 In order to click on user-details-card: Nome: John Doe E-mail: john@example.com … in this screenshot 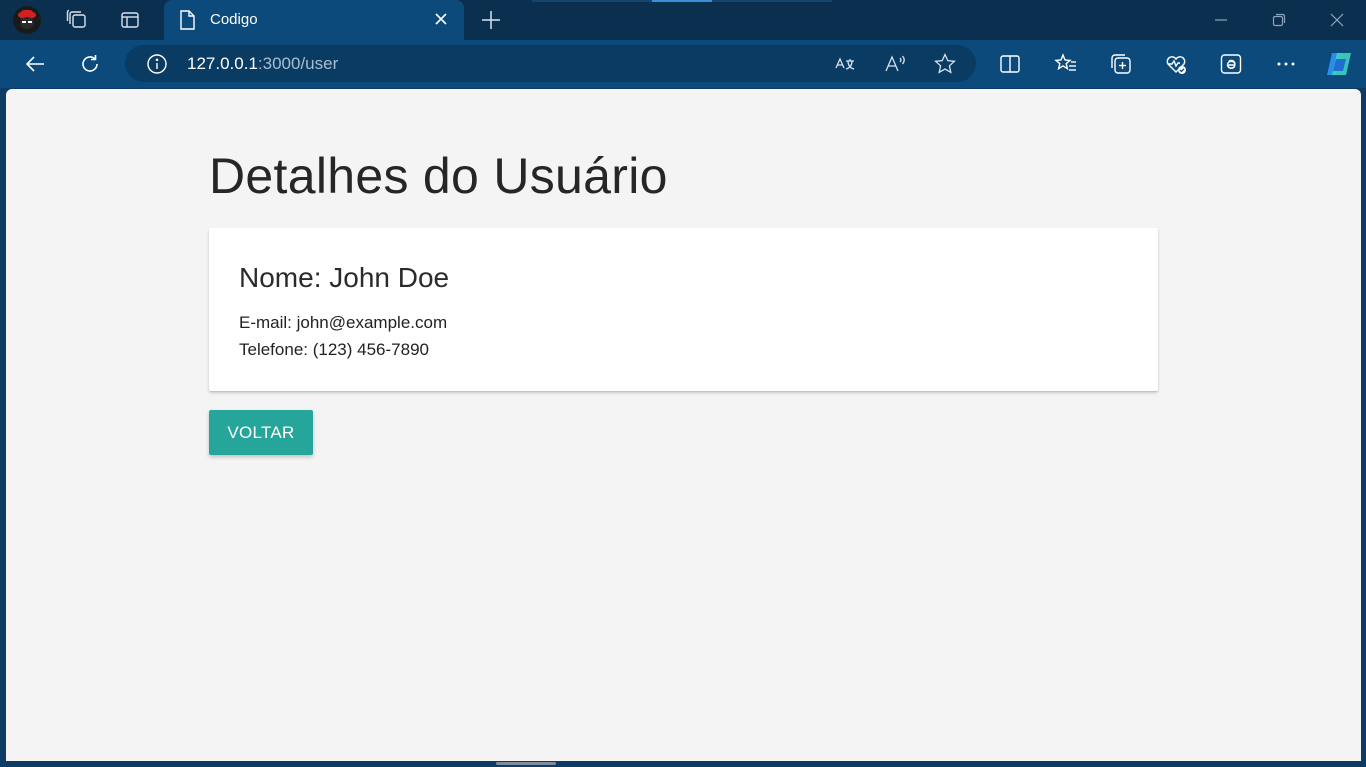, I will do `click(683, 309)`.